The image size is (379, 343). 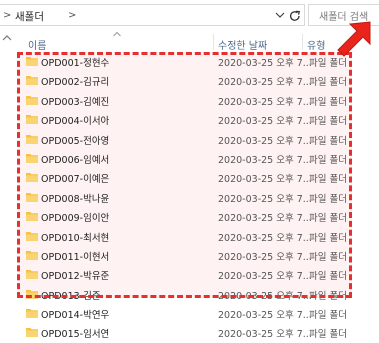 I want to click on chevron-down-icon, so click(x=280, y=15).